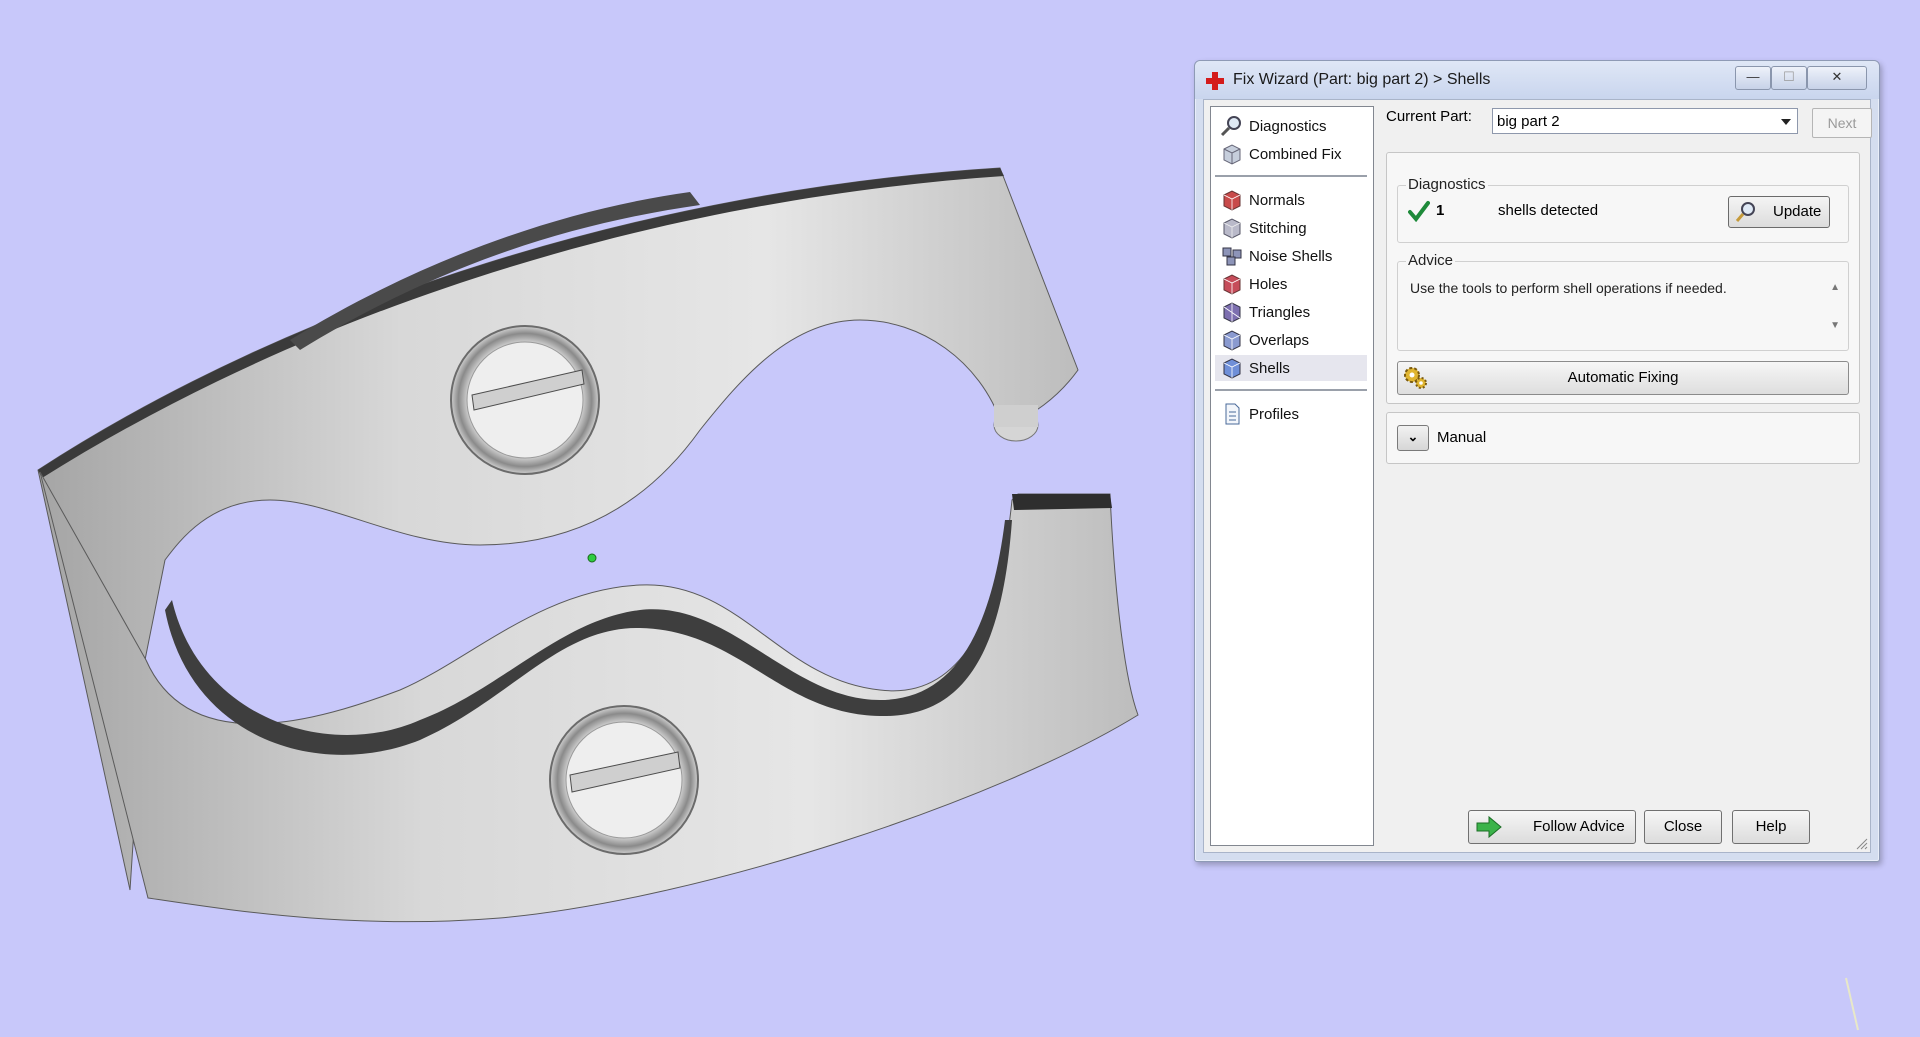 The width and height of the screenshot is (1920, 1037). What do you see at coordinates (1232, 256) in the screenshot?
I see `noise-shells-icon` at bounding box center [1232, 256].